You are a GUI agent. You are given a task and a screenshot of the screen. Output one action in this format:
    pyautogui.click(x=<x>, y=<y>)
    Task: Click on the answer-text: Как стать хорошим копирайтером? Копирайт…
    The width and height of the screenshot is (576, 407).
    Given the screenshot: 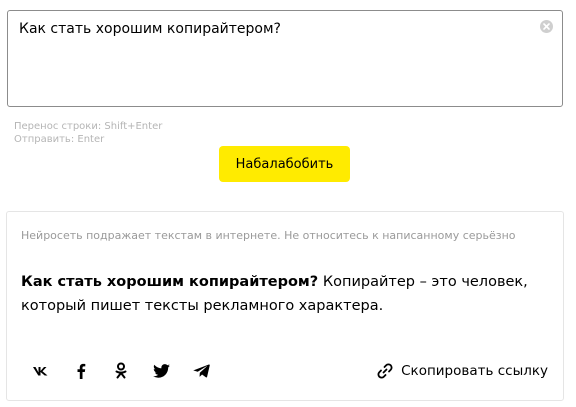 What is the action you would take?
    pyautogui.click(x=281, y=294)
    